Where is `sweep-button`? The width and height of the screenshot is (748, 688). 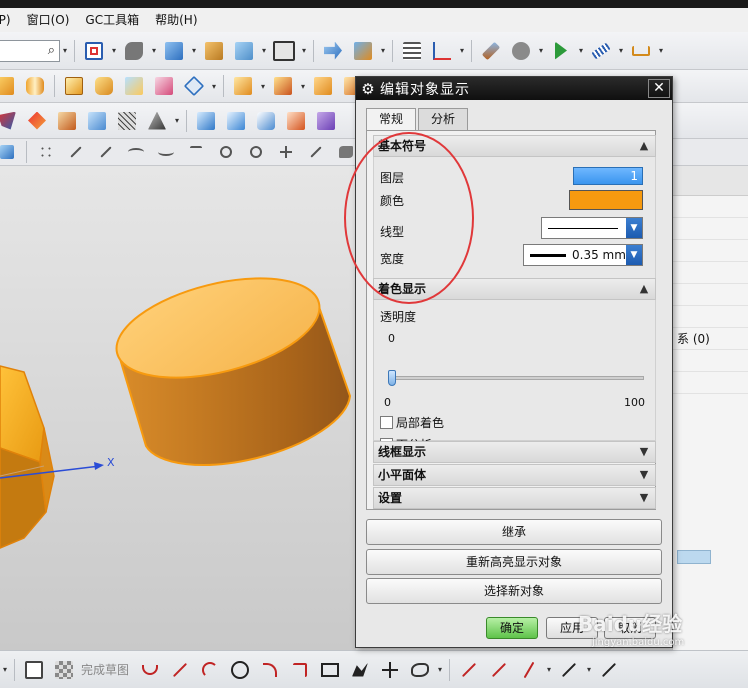 sweep-button is located at coordinates (10, 121).